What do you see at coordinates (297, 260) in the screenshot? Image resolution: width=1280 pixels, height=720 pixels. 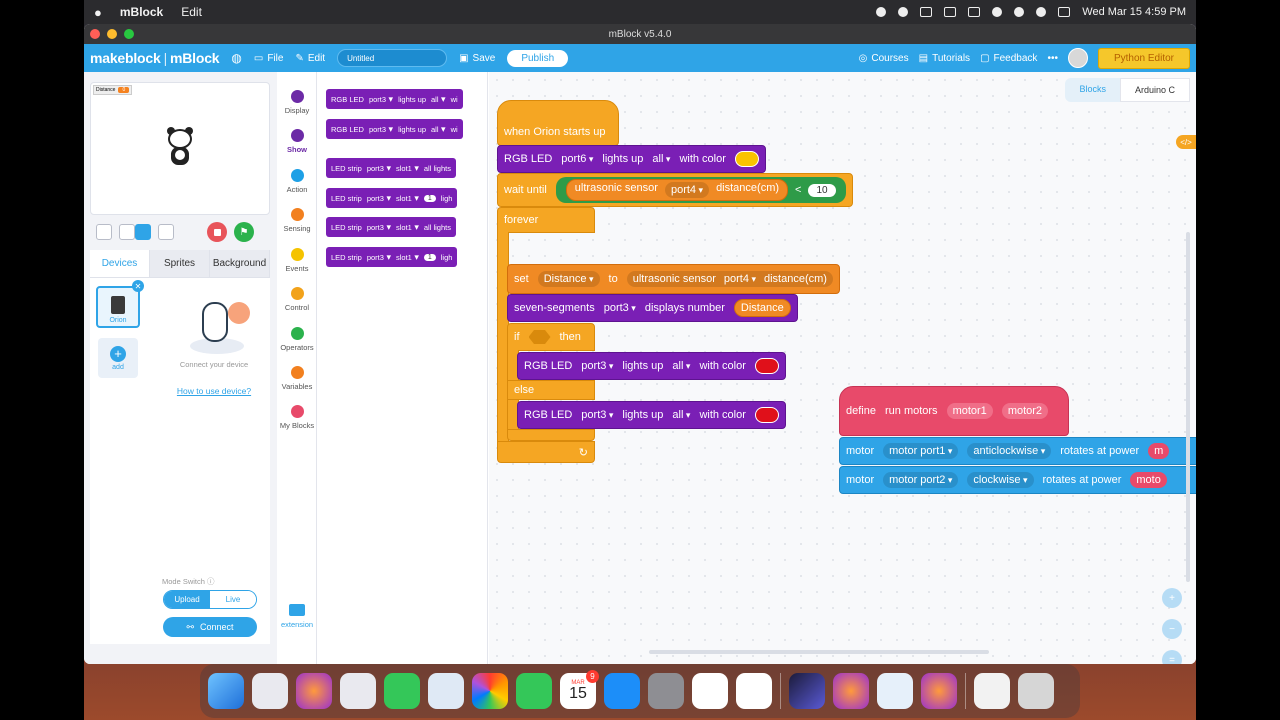 I see `category-events: Events` at bounding box center [297, 260].